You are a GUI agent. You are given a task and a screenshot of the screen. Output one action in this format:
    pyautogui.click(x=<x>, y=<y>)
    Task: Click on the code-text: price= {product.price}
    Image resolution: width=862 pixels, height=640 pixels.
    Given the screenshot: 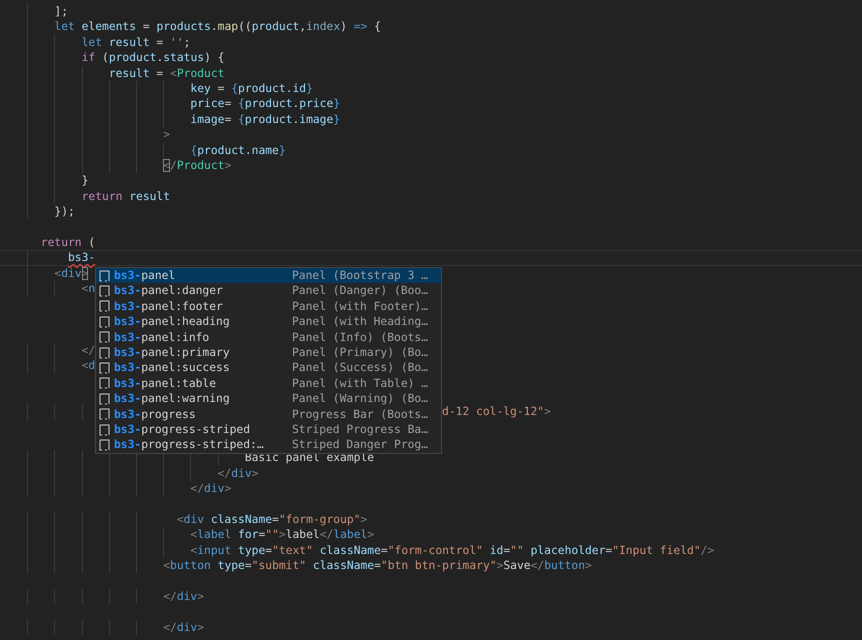 What is the action you would take?
    pyautogui.click(x=265, y=104)
    